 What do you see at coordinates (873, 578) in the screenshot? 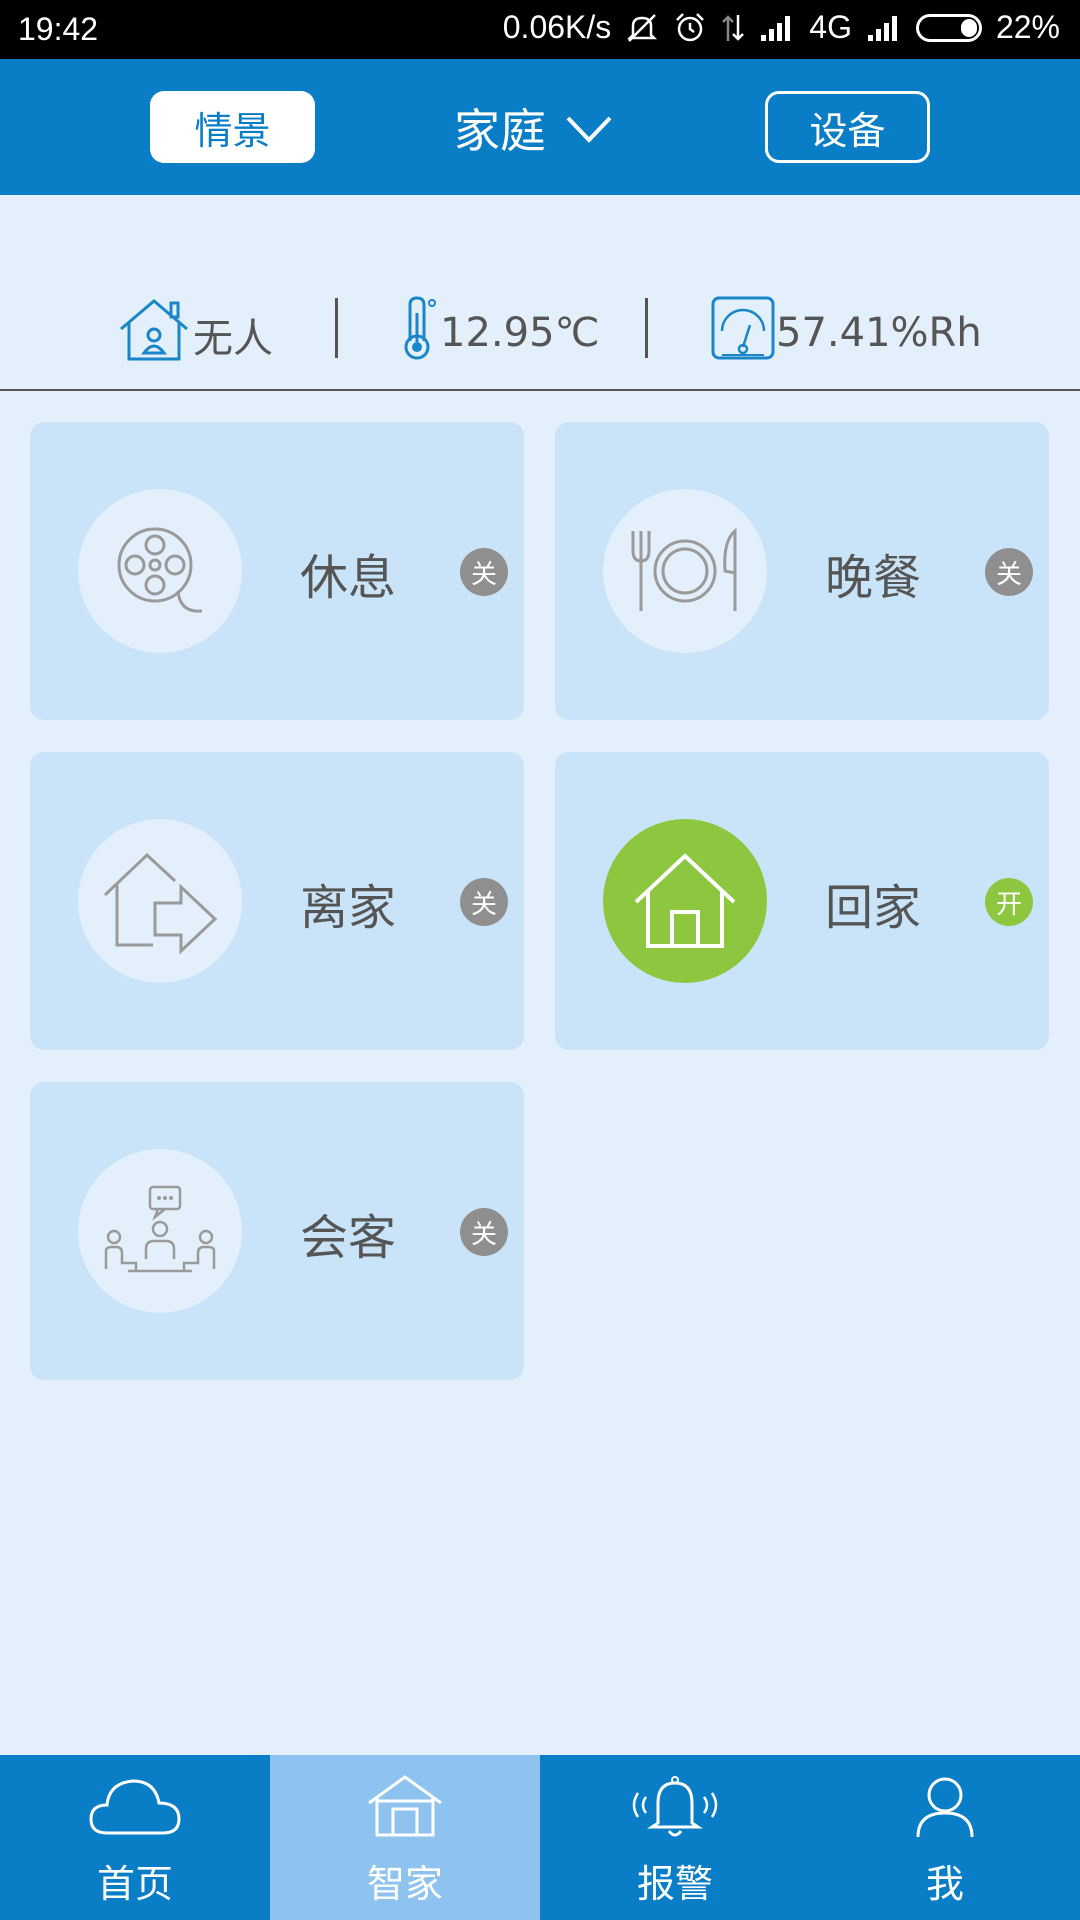
I see `scene-label: 晚餐` at bounding box center [873, 578].